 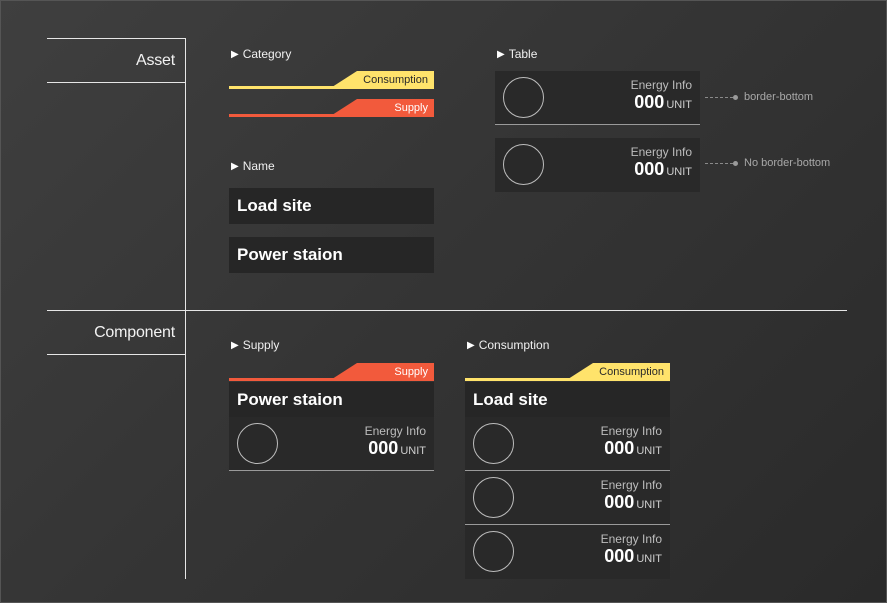 I want to click on name-heading: ▶ Name, so click(x=253, y=166).